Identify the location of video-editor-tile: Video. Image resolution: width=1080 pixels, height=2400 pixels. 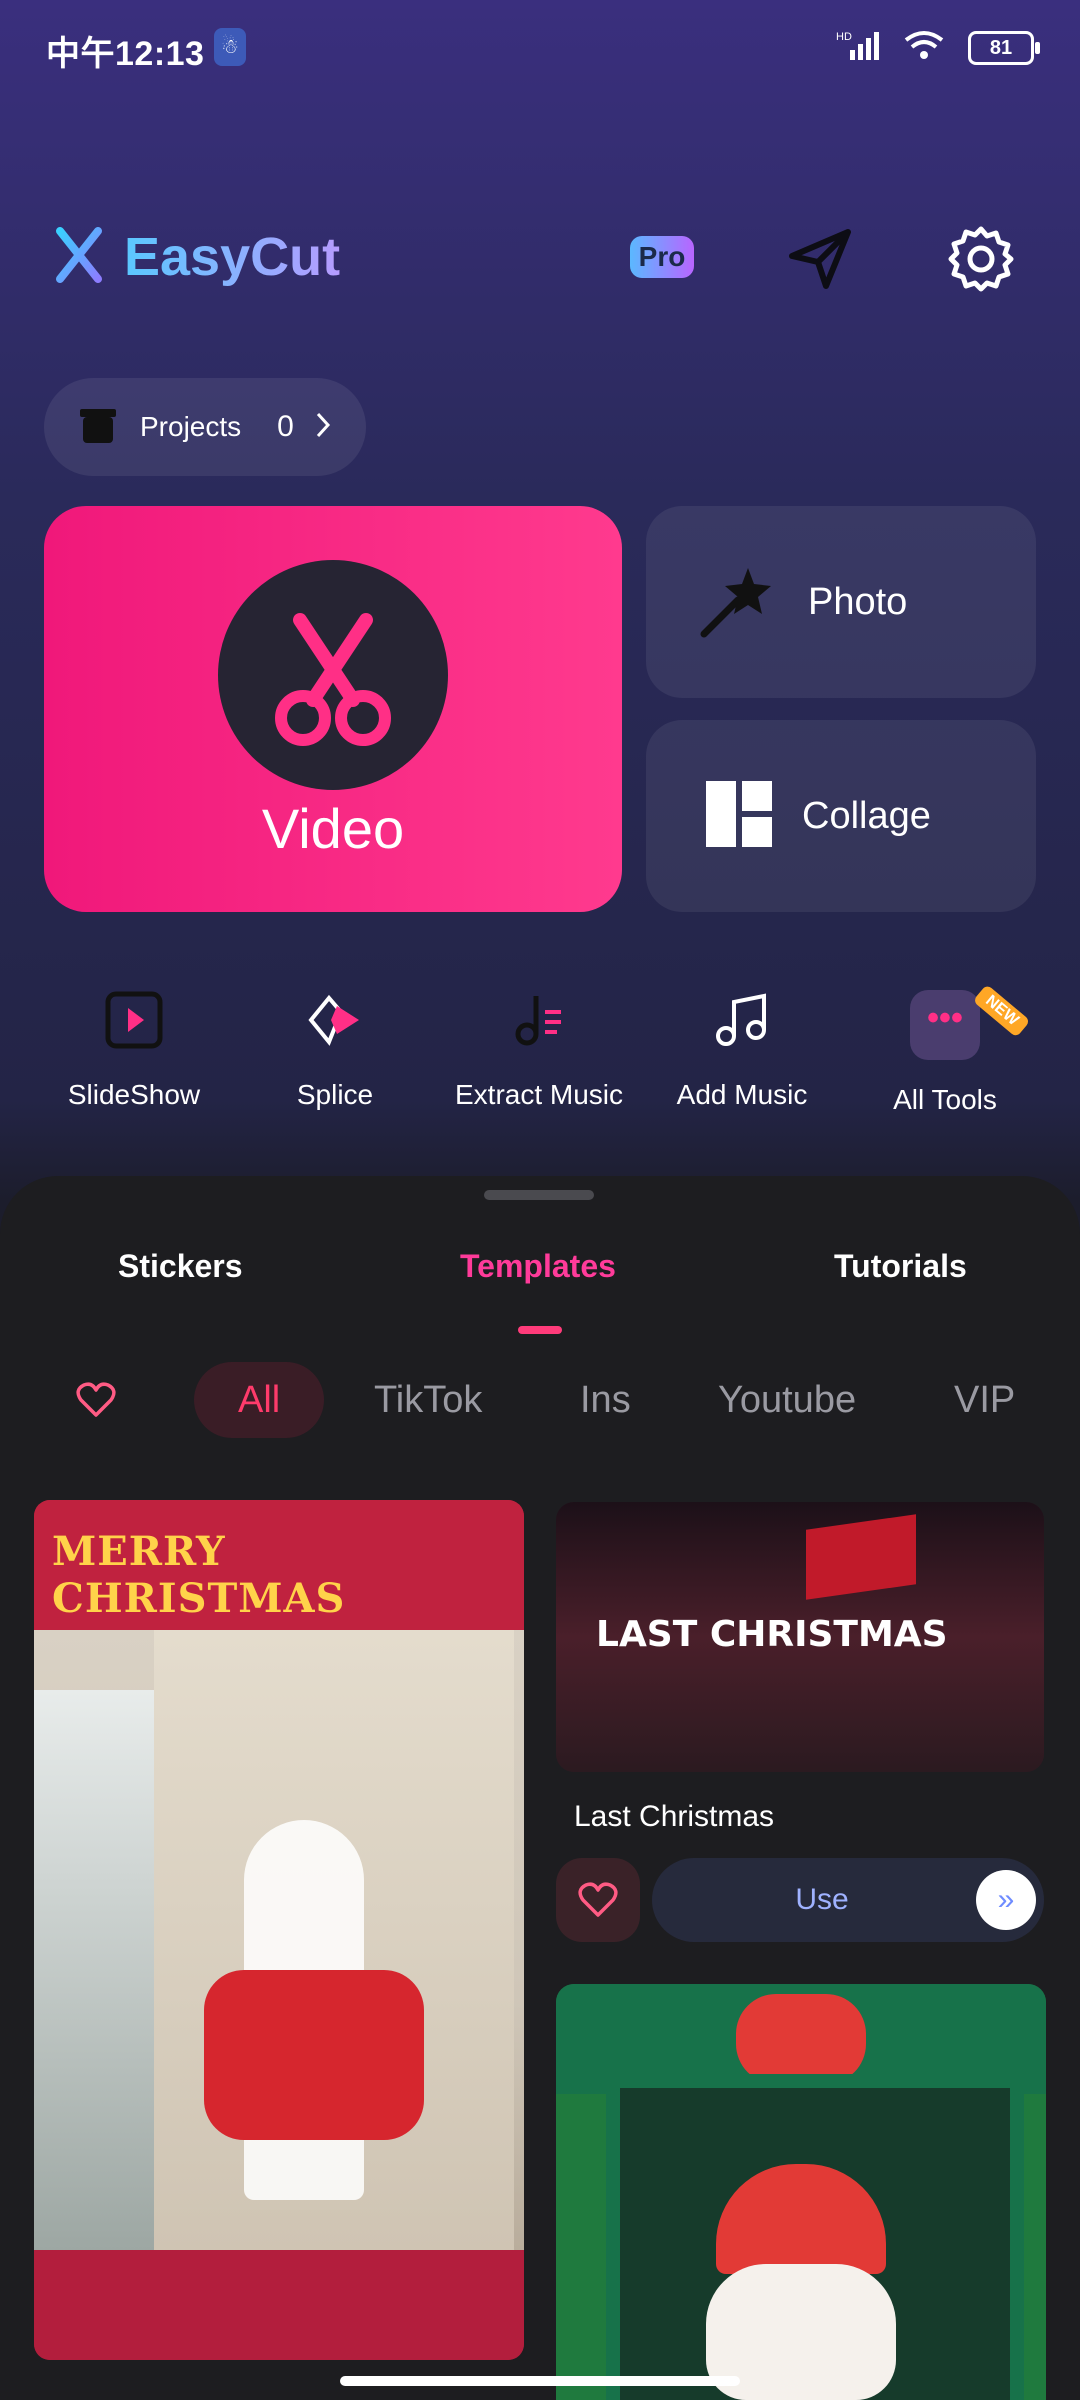
(333, 709).